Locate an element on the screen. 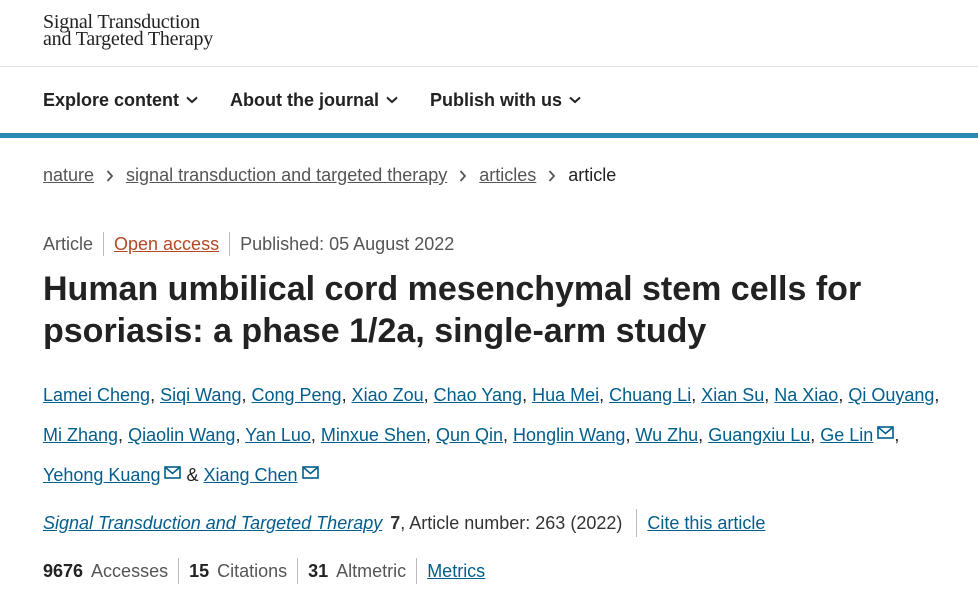 This screenshot has width=978, height=606. breadcrumb-link-journal: signal transduction and targeted therapy is located at coordinates (286, 175).